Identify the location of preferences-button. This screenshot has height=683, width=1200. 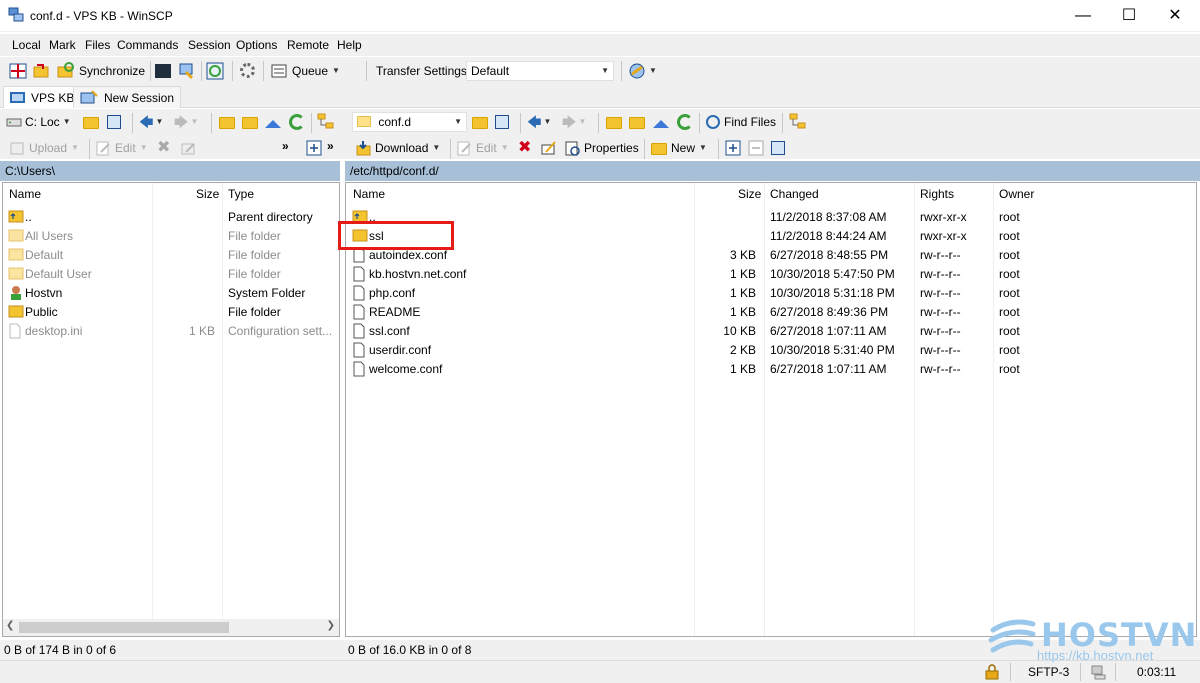
(247, 70).